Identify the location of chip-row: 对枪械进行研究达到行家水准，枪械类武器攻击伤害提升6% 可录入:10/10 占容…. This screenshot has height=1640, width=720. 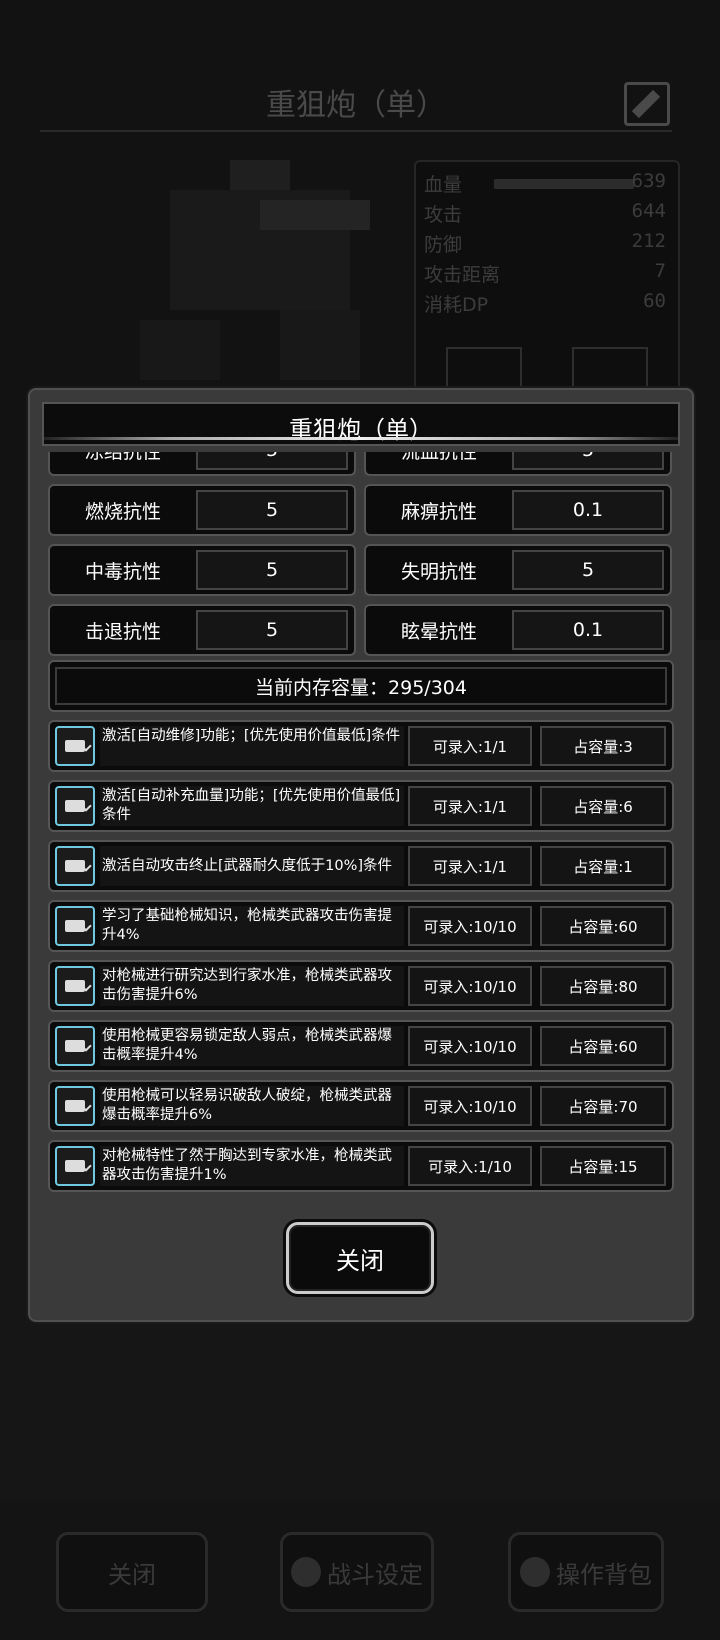
(361, 986).